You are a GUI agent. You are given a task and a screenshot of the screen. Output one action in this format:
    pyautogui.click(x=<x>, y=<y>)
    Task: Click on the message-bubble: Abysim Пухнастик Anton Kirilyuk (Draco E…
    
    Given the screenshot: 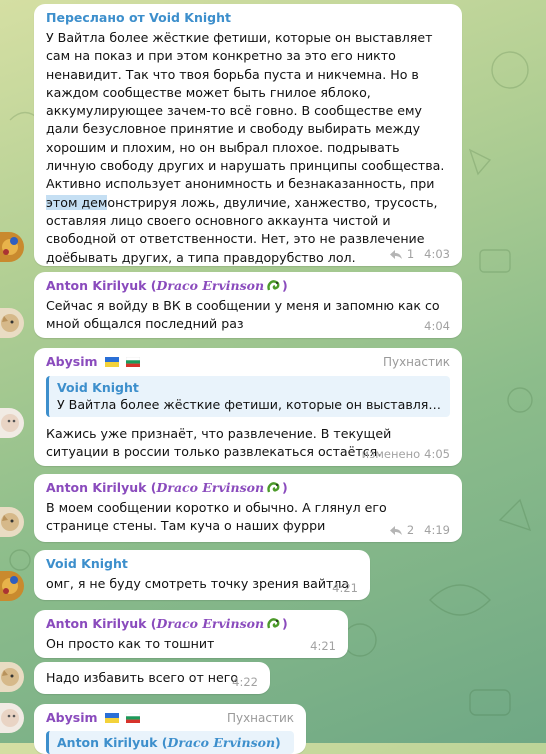 What is the action you would take?
    pyautogui.click(x=170, y=729)
    